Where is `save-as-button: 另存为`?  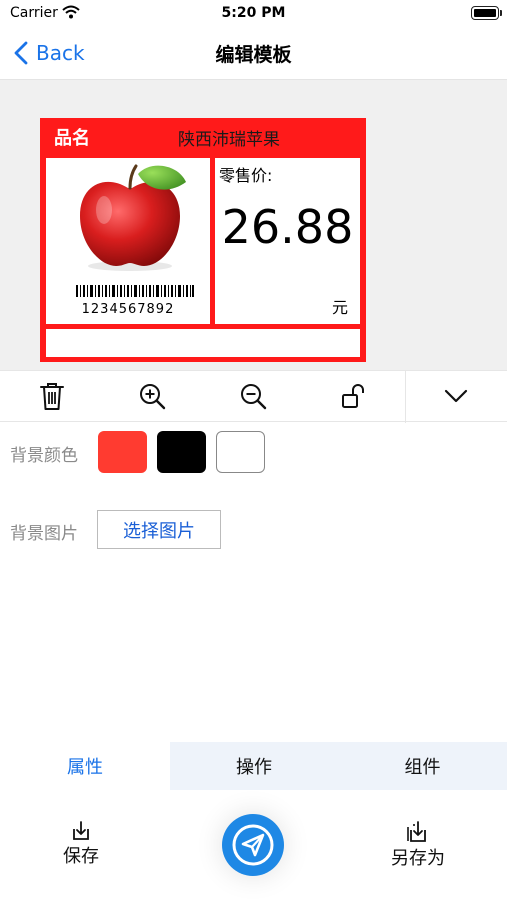
save-as-button: 另存为 is located at coordinates (418, 845).